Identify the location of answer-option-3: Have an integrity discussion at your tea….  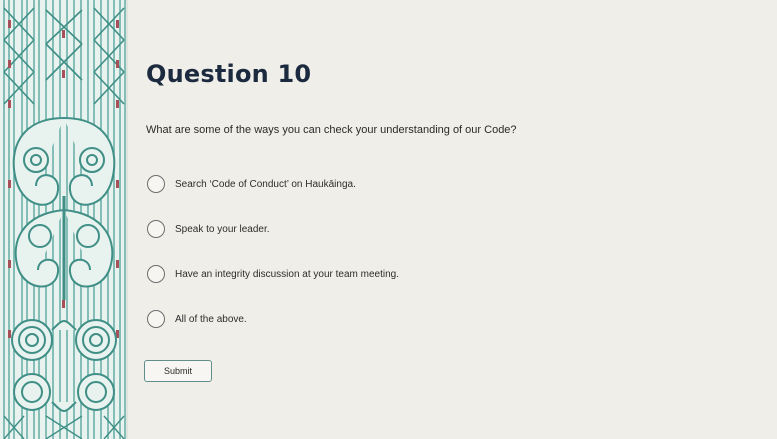
(376, 283).